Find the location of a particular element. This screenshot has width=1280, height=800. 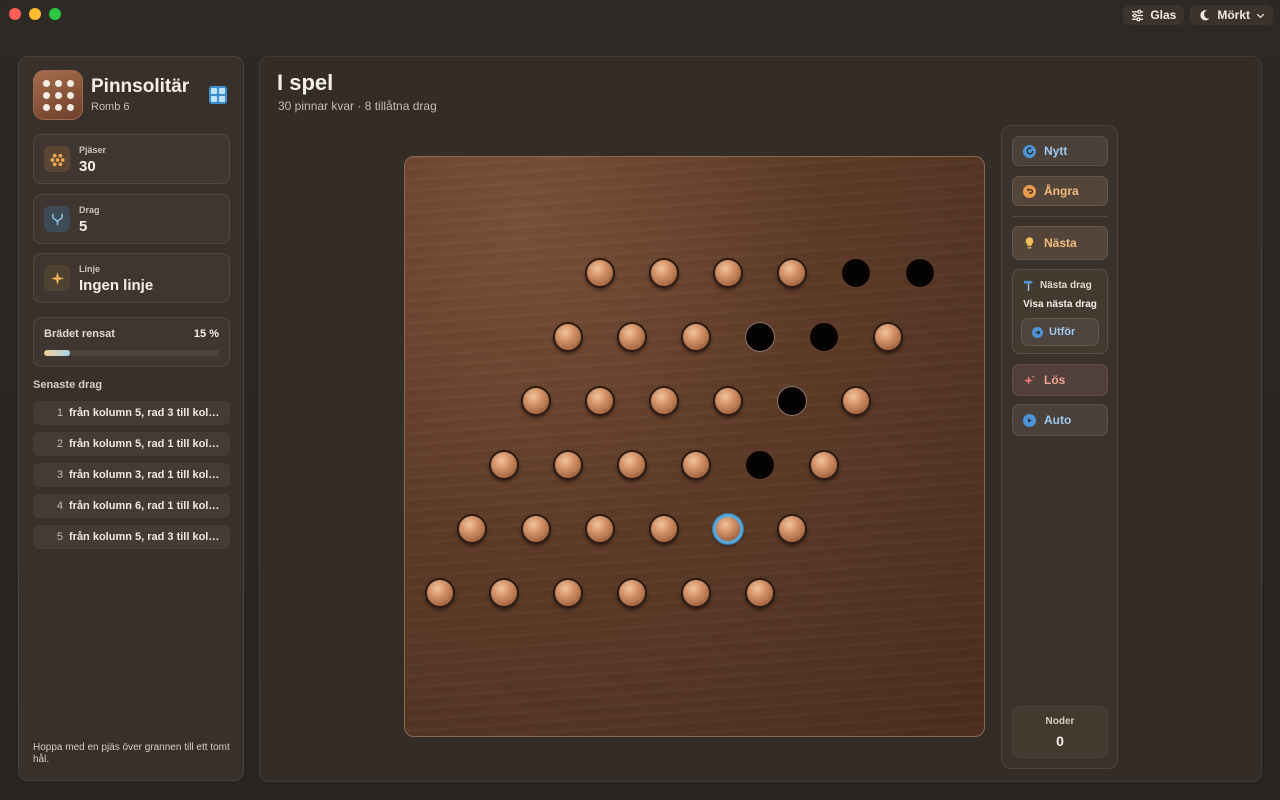

theme-dropdown: Mörkt is located at coordinates (1231, 15).